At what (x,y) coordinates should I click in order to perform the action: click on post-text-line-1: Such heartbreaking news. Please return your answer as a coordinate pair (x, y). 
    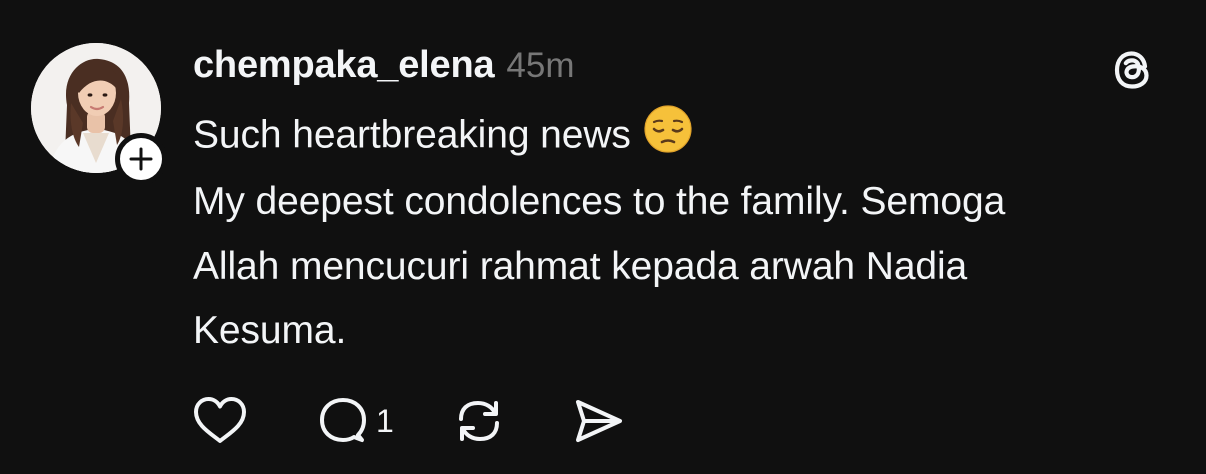
    Looking at the image, I should click on (443, 134).